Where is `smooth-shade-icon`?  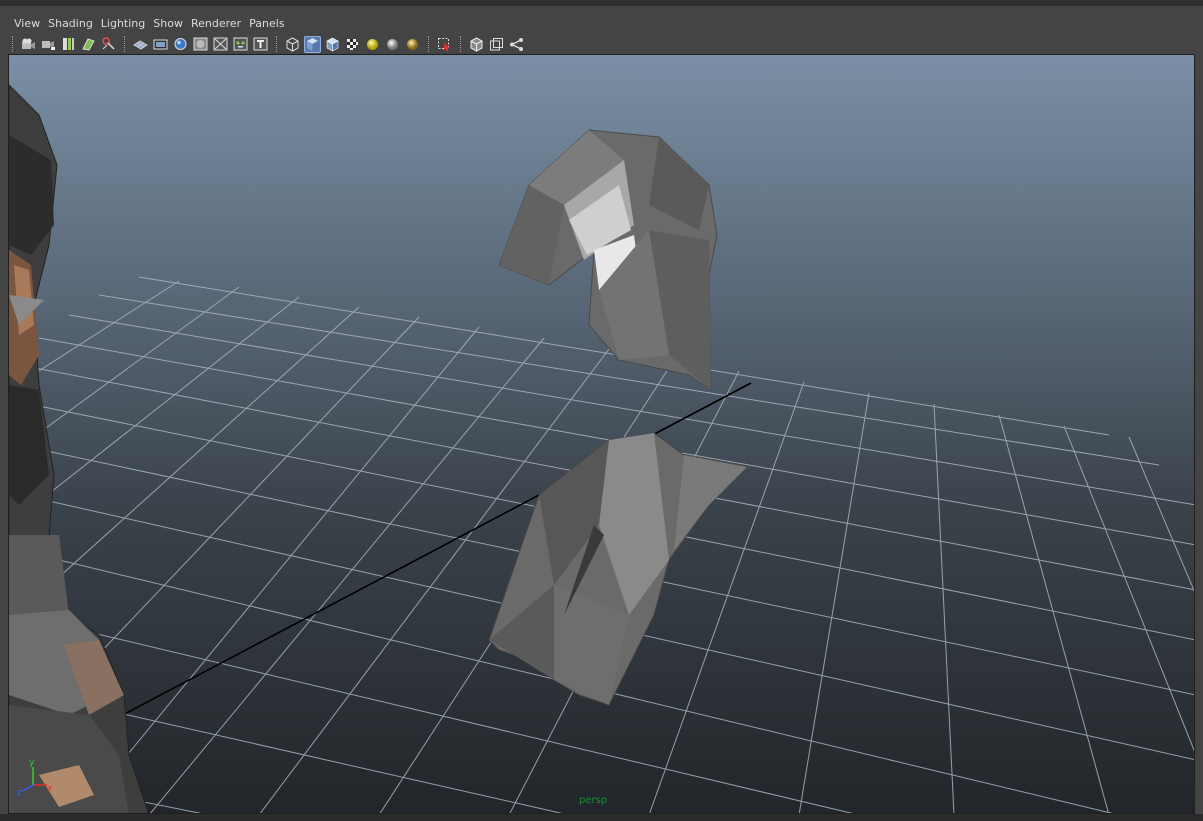 smooth-shade-icon is located at coordinates (312, 44).